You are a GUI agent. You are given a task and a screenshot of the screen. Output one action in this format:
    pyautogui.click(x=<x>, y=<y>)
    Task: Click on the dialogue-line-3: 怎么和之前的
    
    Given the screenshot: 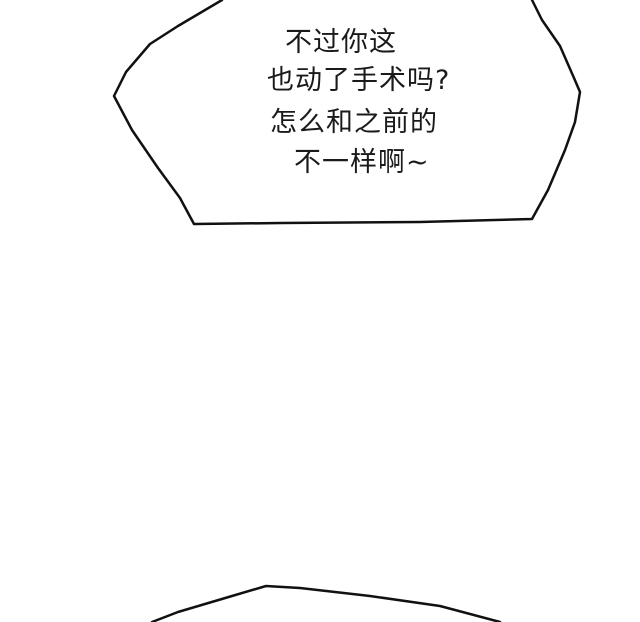 What is the action you would take?
    pyautogui.click(x=354, y=122)
    